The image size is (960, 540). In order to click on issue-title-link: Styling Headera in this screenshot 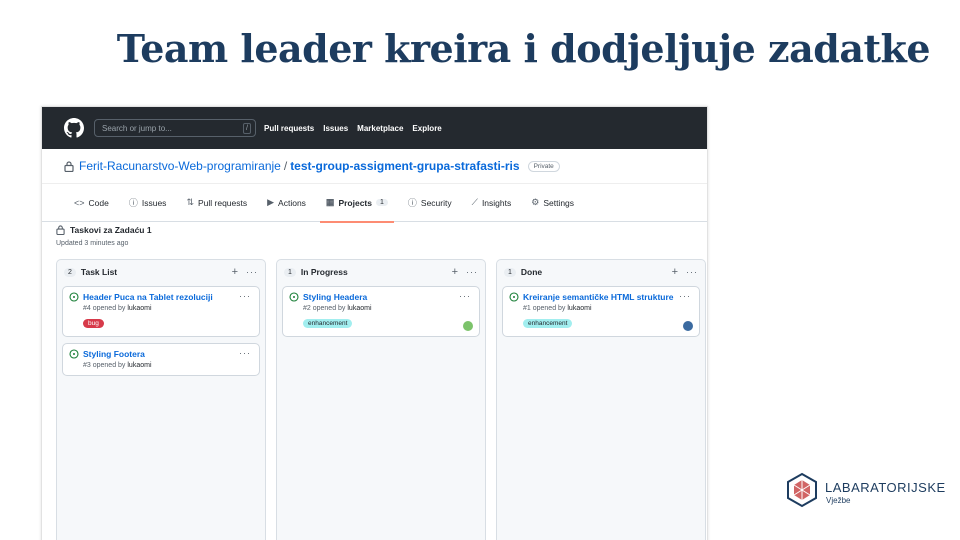, I will do `click(335, 297)`.